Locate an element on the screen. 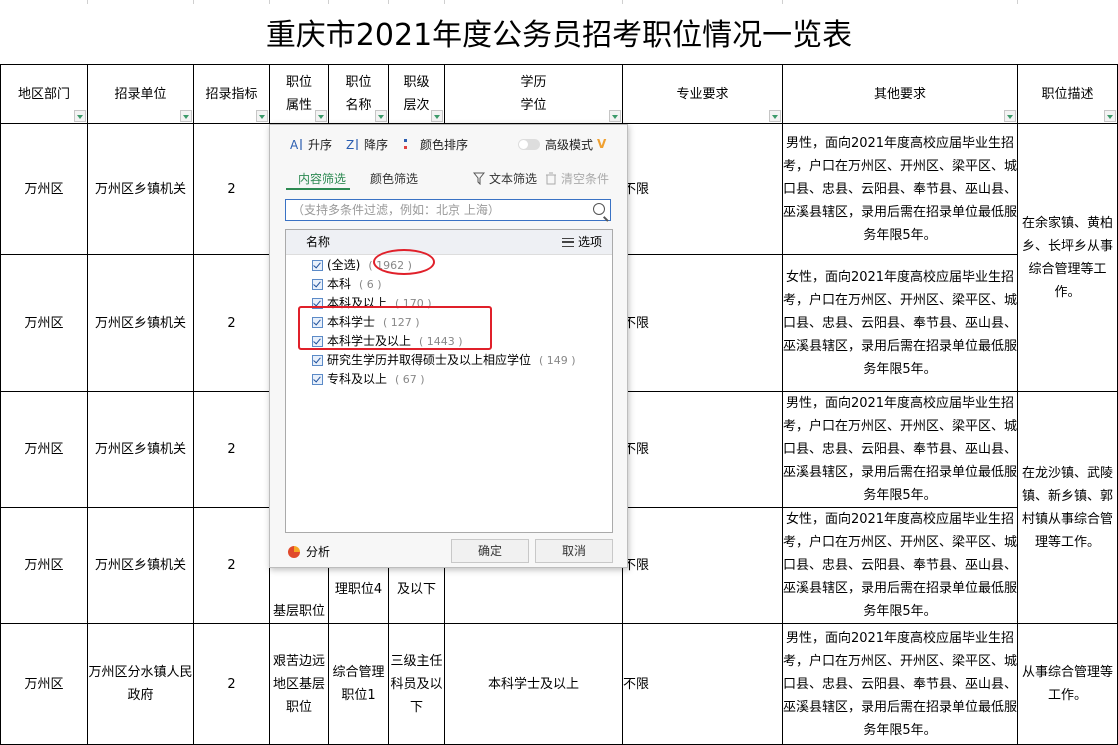 This screenshot has width=1118, height=745. ok-button: 确定 is located at coordinates (490, 551).